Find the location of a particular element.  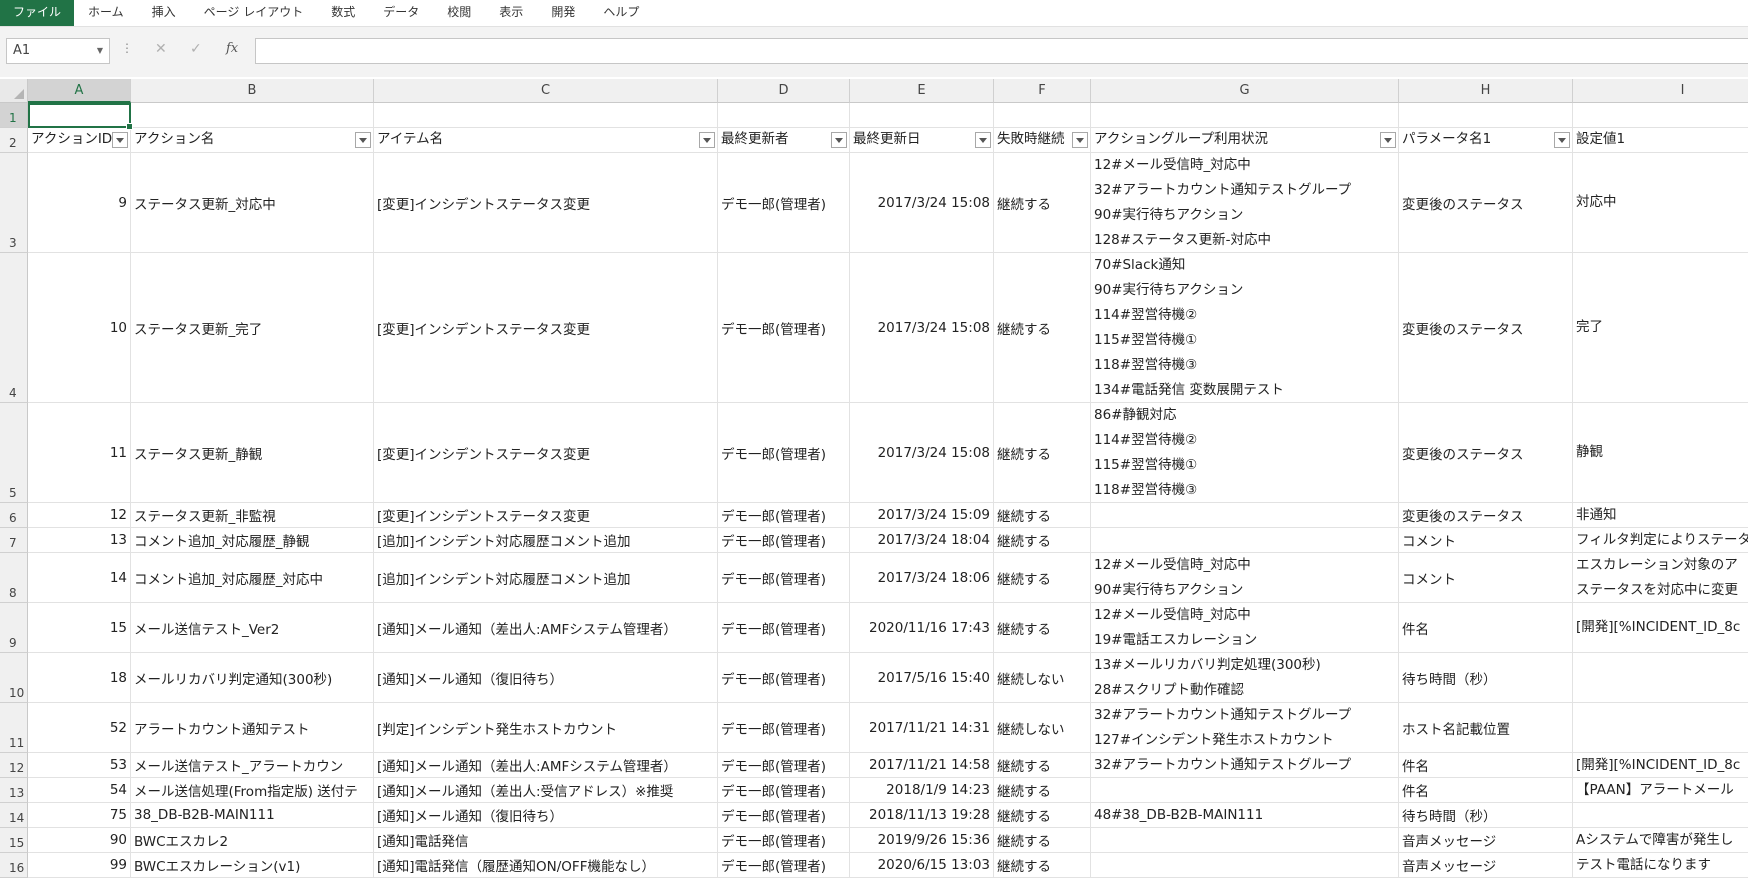

header-cell: 失敗時継続 is located at coordinates (1042, 140).